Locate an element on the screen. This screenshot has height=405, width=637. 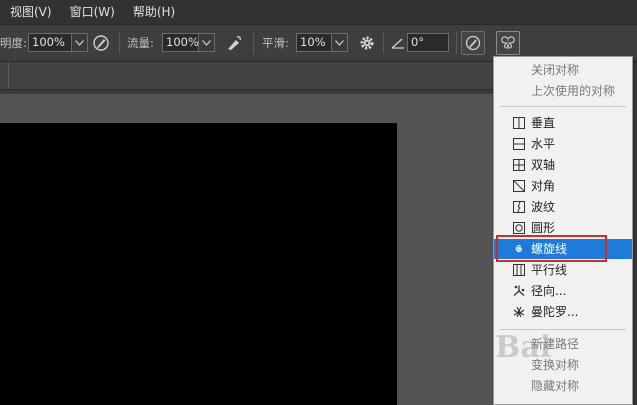
mandala-icon is located at coordinates (519, 312).